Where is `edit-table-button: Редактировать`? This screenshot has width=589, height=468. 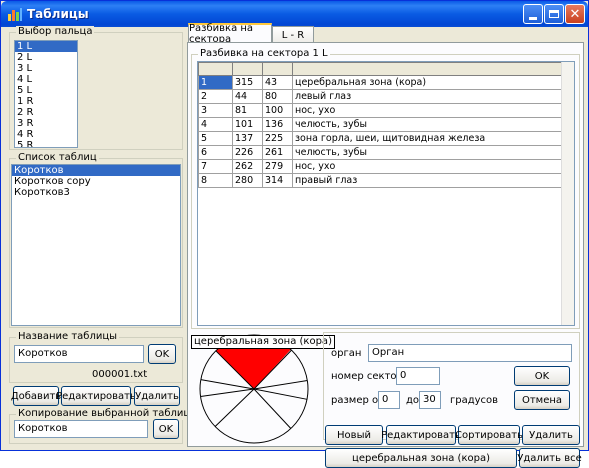 edit-table-button: Редактировать is located at coordinates (96, 396).